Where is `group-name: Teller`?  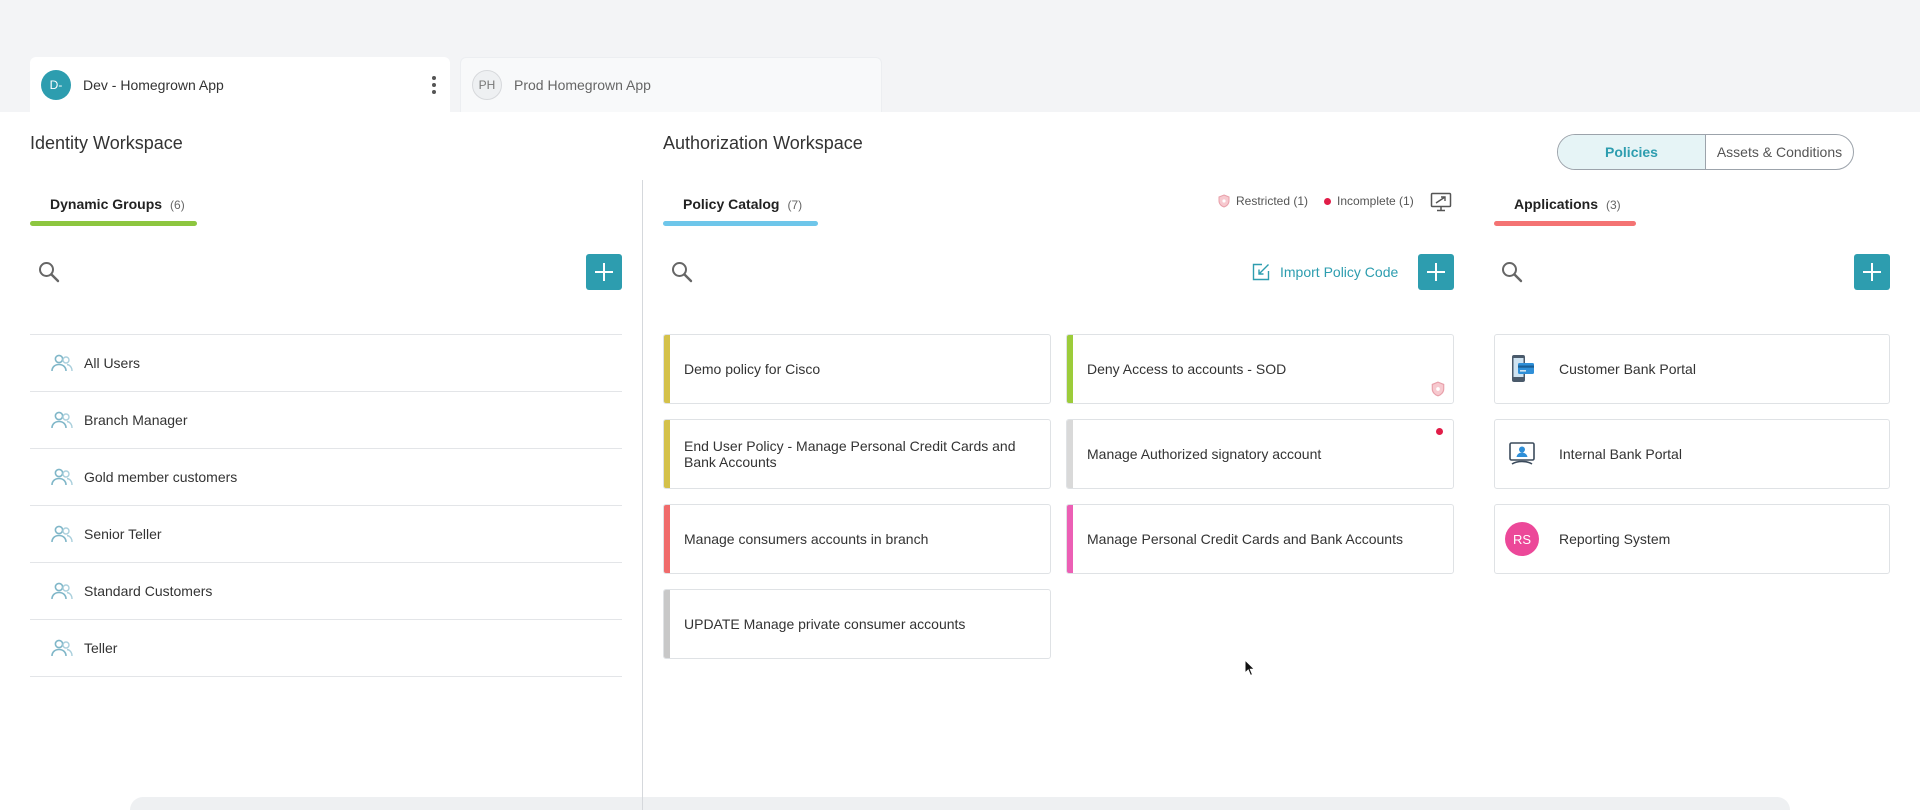
group-name: Teller is located at coordinates (101, 648).